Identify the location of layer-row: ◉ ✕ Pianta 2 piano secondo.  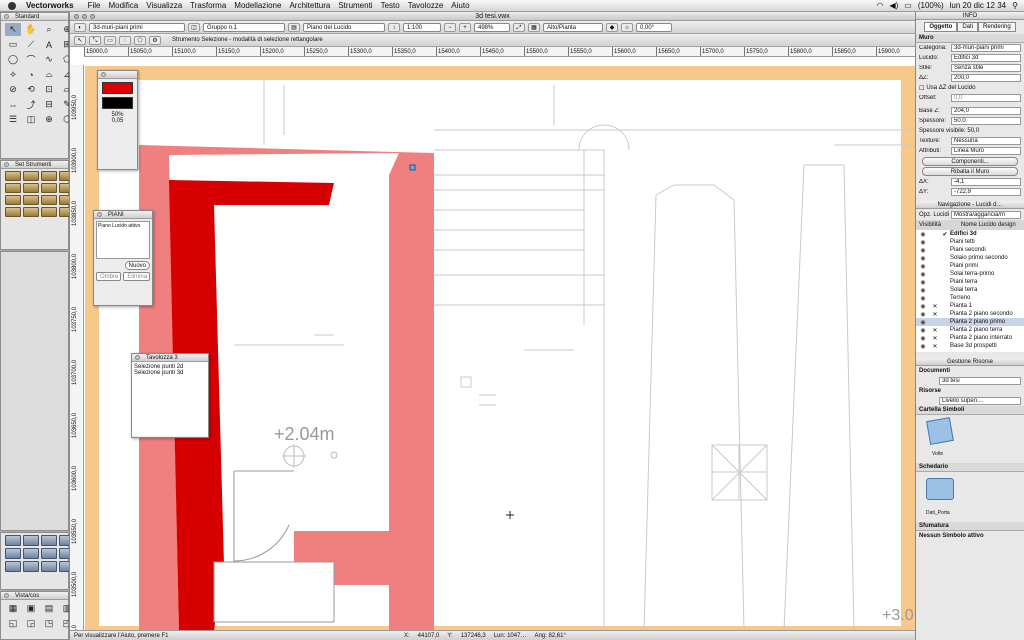
(970, 314).